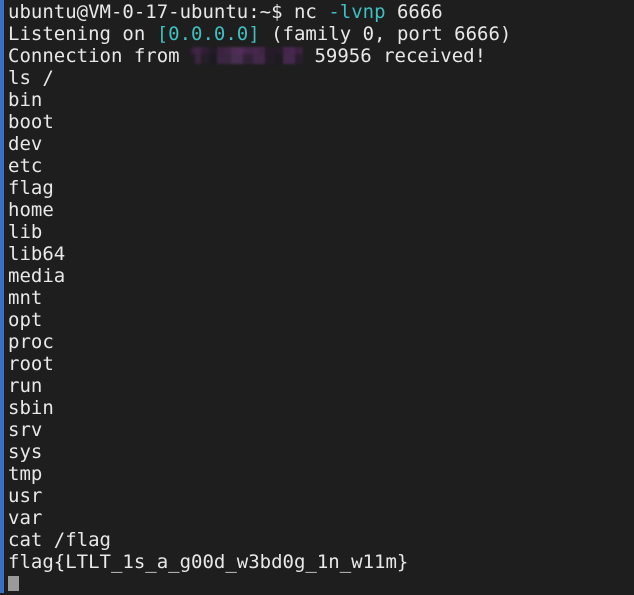  I want to click on cat-command-line: cat /flag, so click(59, 540).